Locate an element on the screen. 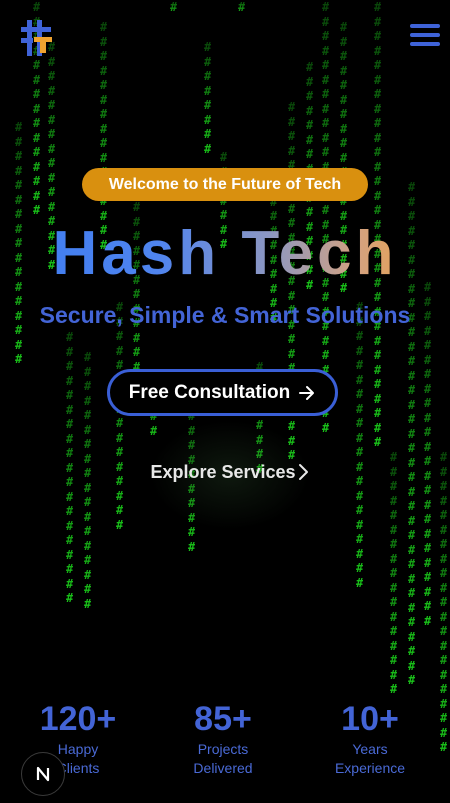 The width and height of the screenshot is (450, 803). chevron-right-icon is located at coordinates (303, 472).